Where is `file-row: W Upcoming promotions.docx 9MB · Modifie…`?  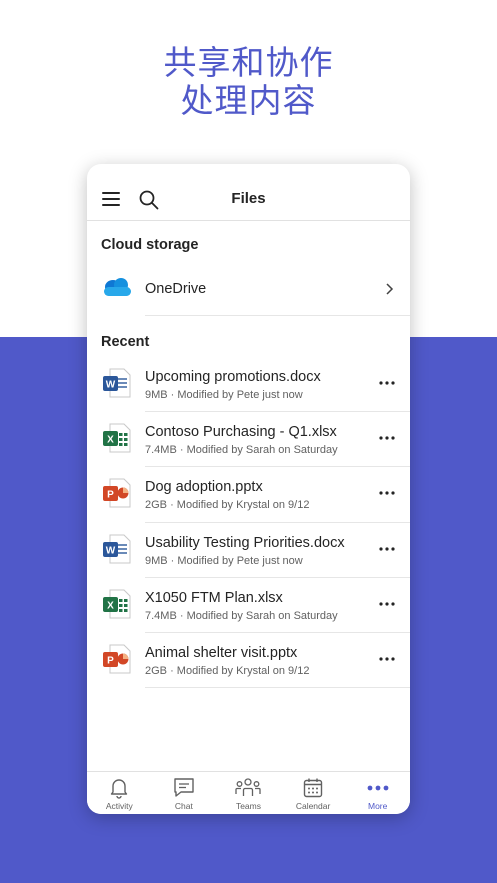
file-row: W Upcoming promotions.docx 9MB · Modifie… is located at coordinates (248, 385).